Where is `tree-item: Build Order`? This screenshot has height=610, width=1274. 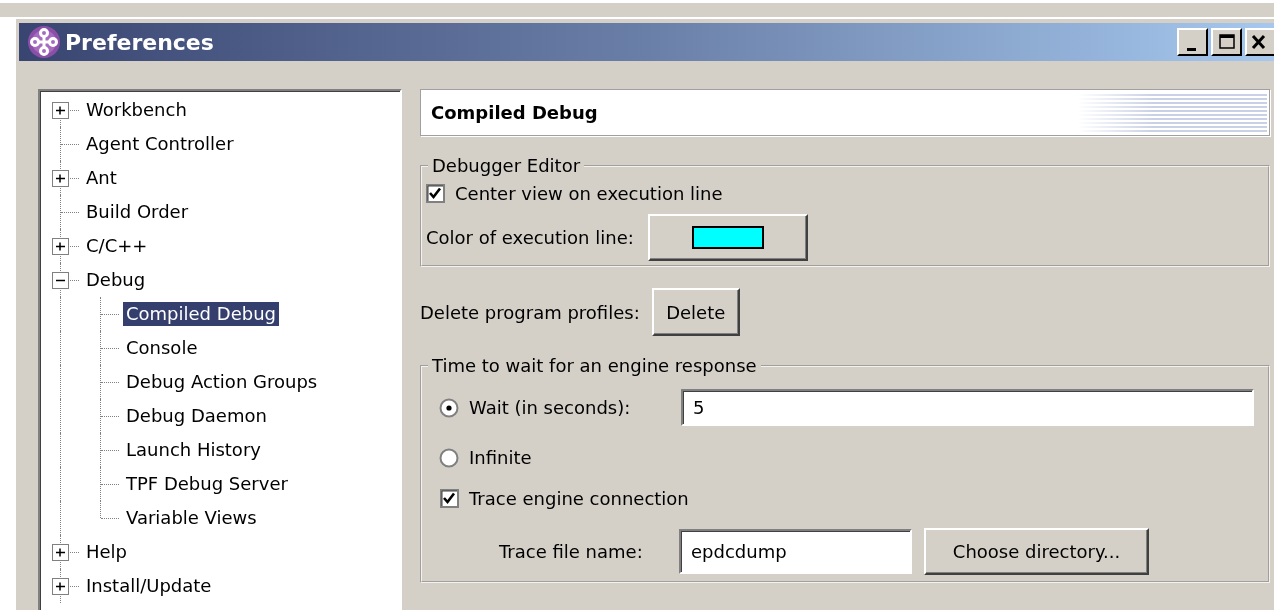
tree-item: Build Order is located at coordinates (137, 212).